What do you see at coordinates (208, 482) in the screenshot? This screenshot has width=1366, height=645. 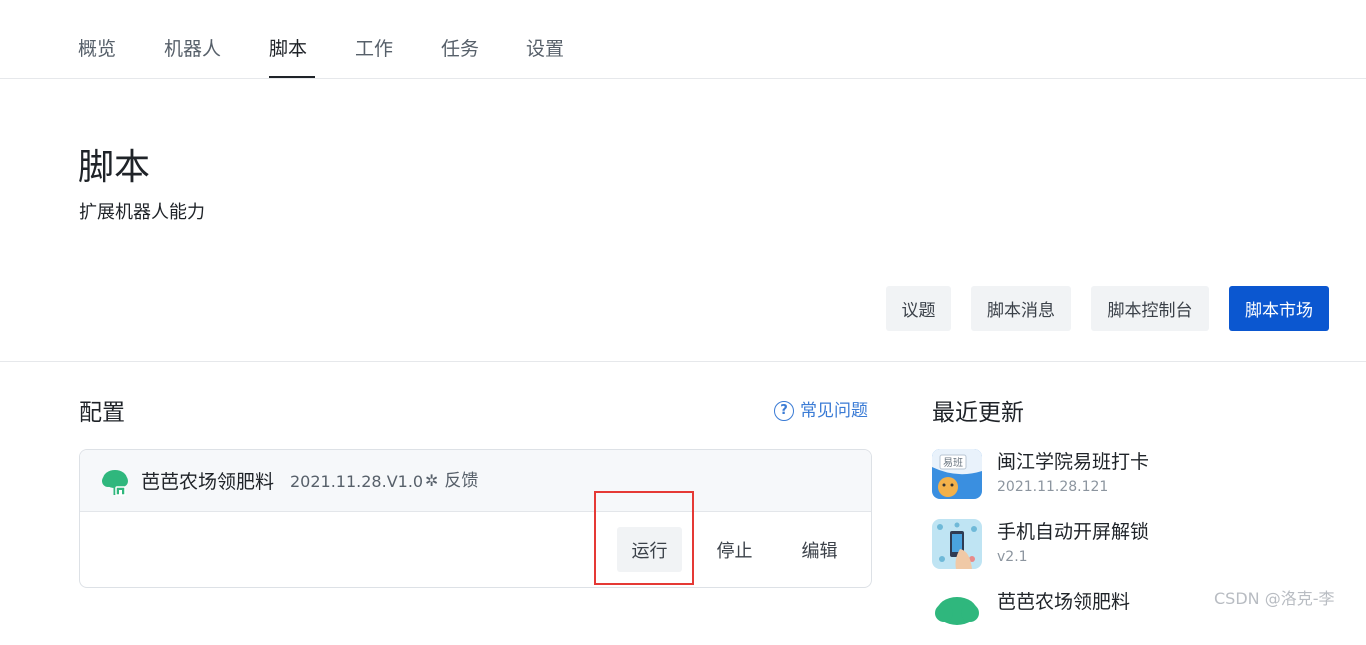 I see `script-name: 芭芭农场领肥料` at bounding box center [208, 482].